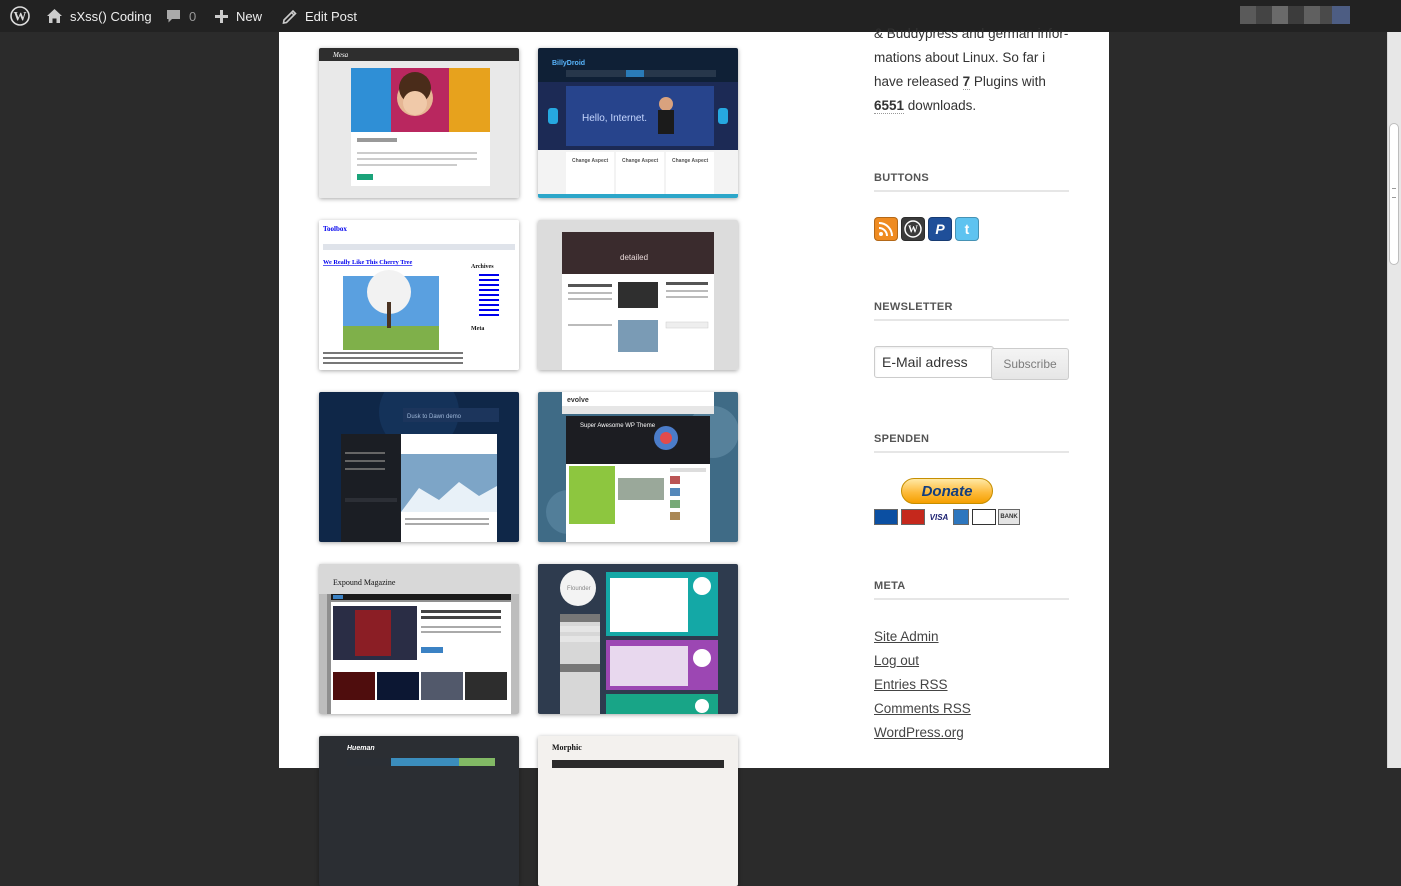 The image size is (1401, 886). What do you see at coordinates (638, 467) in the screenshot?
I see `theme-thumbnail-evolve: evolve Super Awesome WP Theme` at bounding box center [638, 467].